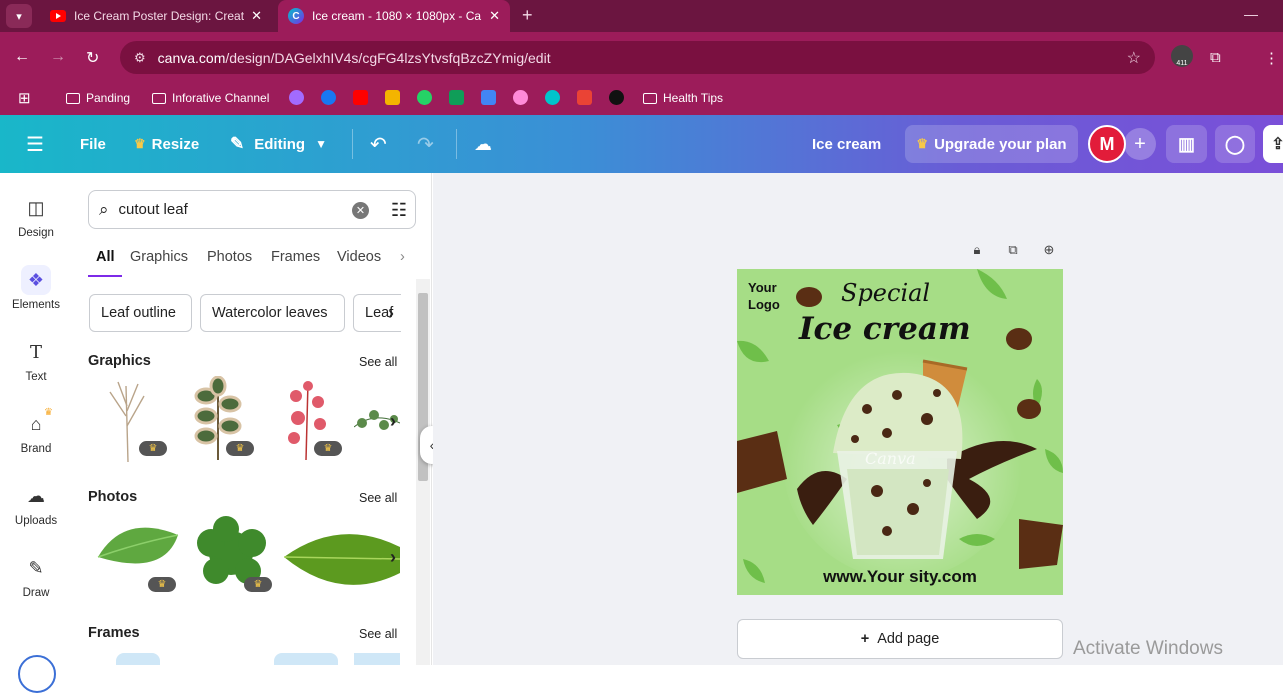 The height and width of the screenshot is (693, 1283). I want to click on facebook-icon, so click(328, 97).